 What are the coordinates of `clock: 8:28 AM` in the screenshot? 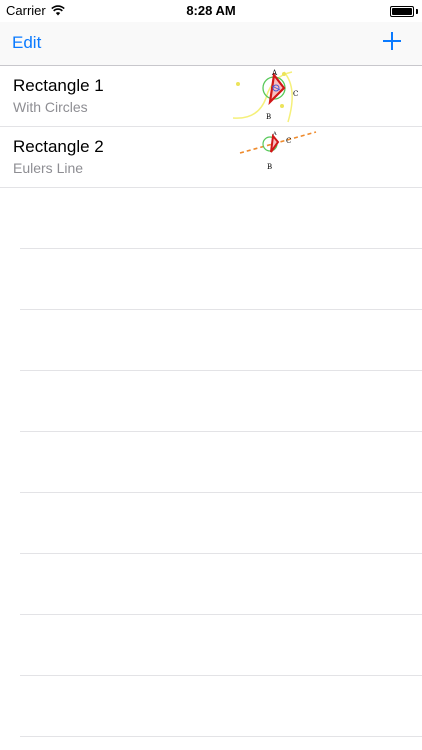 It's located at (211, 10).